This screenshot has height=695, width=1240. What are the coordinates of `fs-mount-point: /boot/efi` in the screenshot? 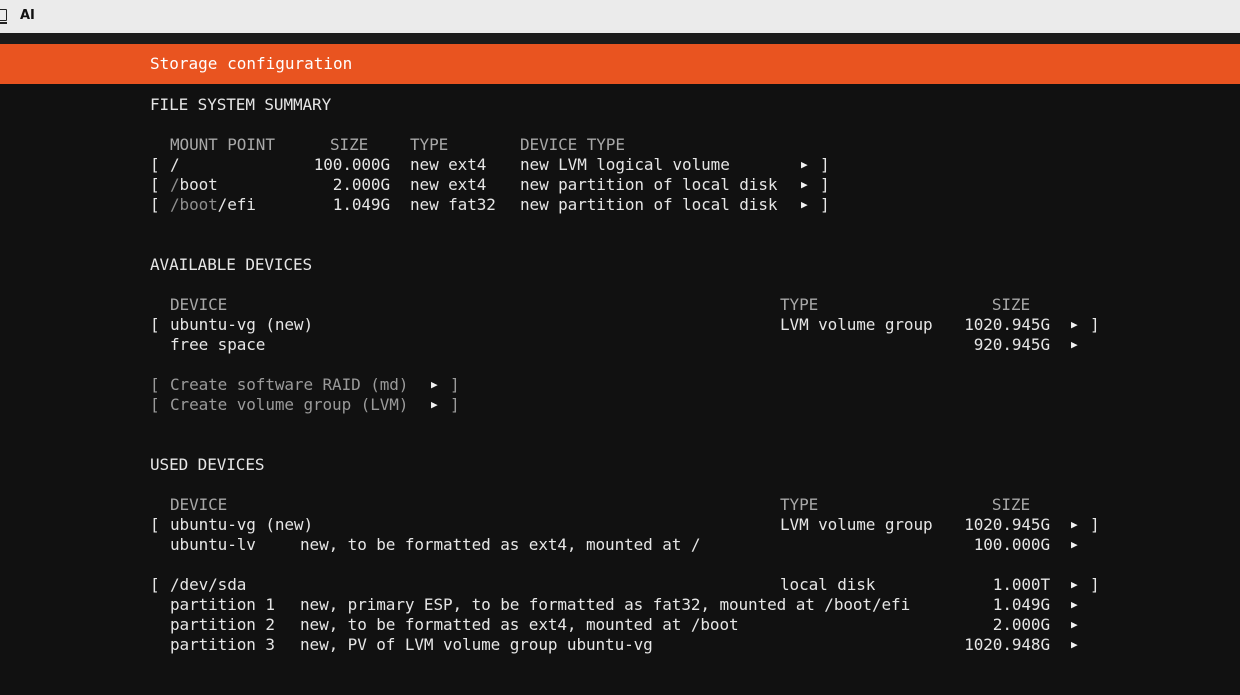 It's located at (213, 204).